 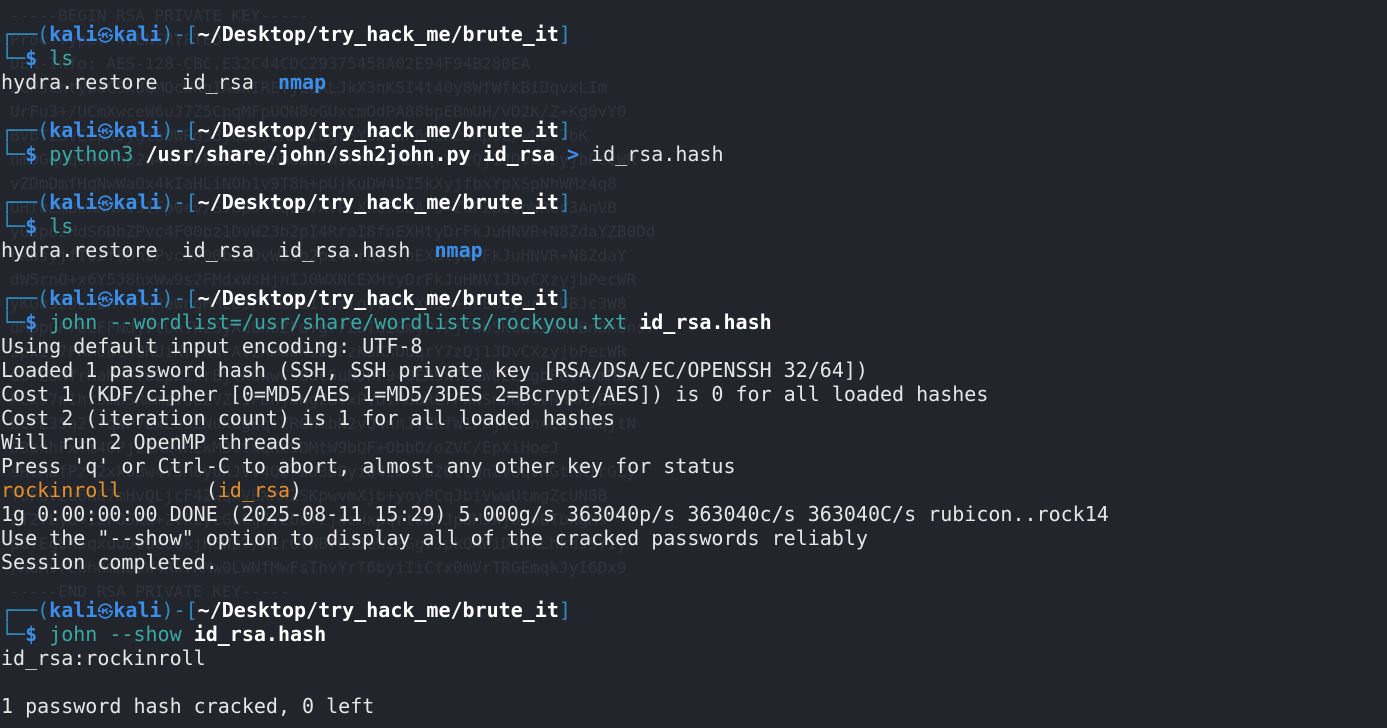 What do you see at coordinates (188, 706) in the screenshot?
I see `output-token: 1 password hash cracked, 0 left` at bounding box center [188, 706].